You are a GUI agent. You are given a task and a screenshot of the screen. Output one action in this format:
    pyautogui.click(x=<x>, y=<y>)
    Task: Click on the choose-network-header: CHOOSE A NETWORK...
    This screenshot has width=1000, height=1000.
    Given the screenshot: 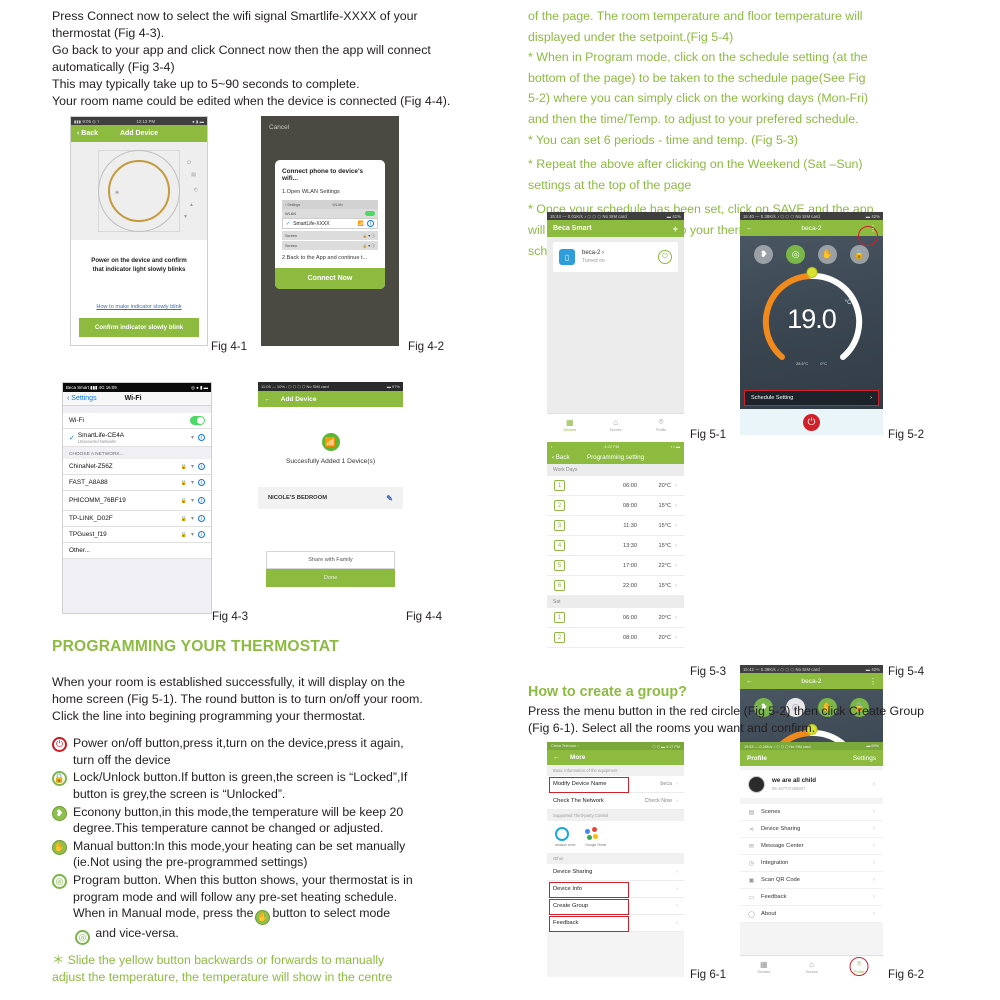 What is the action you would take?
    pyautogui.click(x=96, y=454)
    